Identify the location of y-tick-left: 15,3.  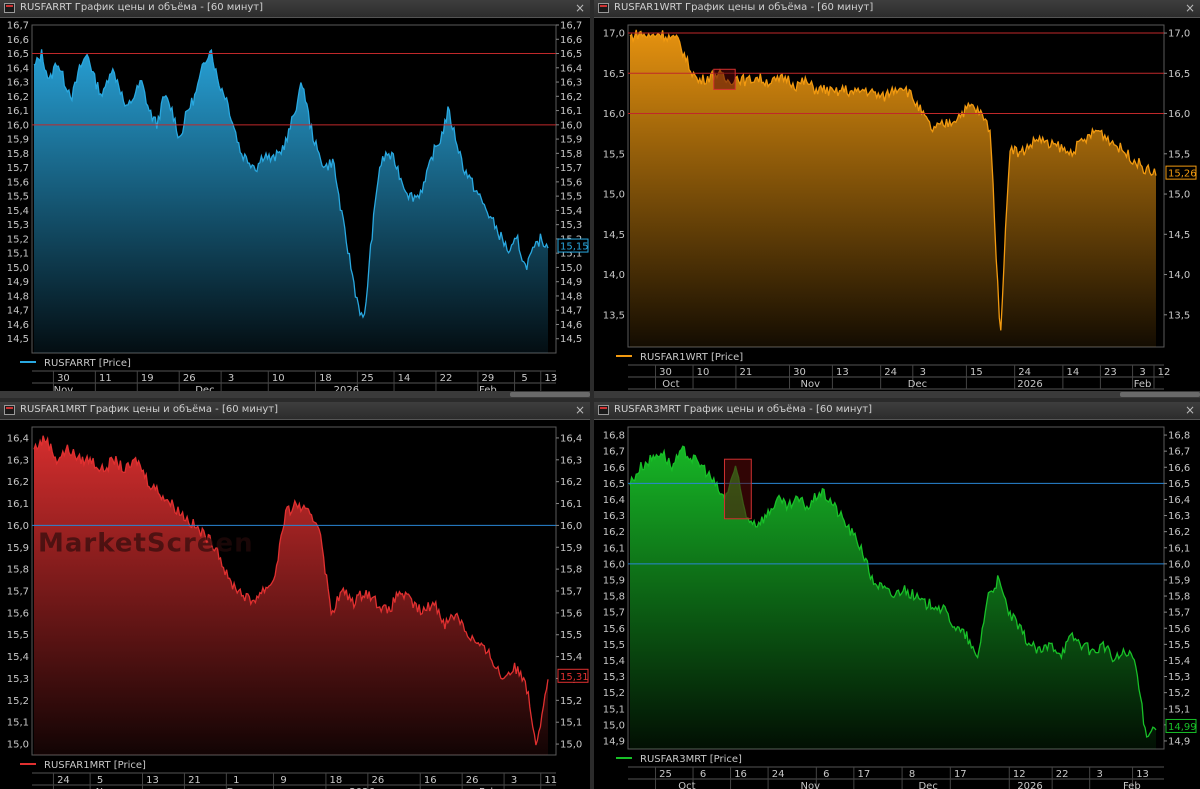
(18, 225).